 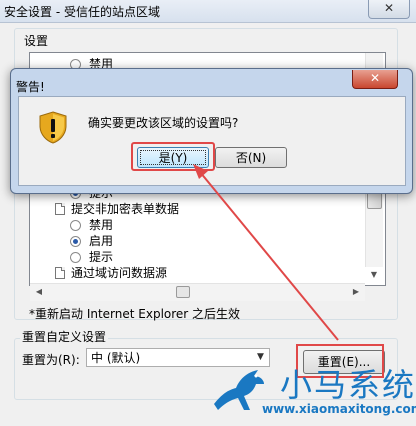 I want to click on reset-to-label: 重置为(R):, so click(x=51, y=360).